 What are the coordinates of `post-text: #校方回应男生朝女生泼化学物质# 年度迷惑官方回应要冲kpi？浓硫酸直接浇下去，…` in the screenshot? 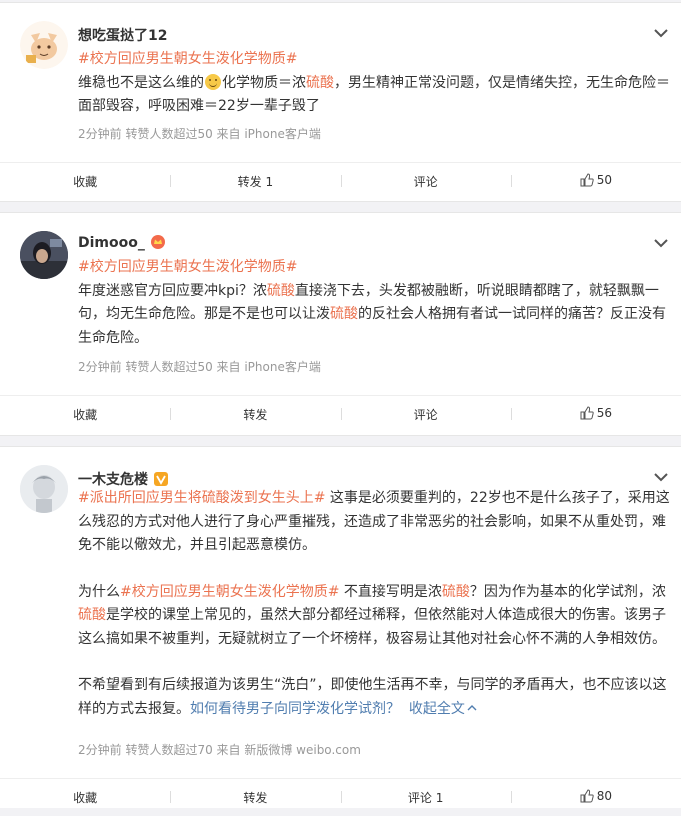 It's located at (375, 303).